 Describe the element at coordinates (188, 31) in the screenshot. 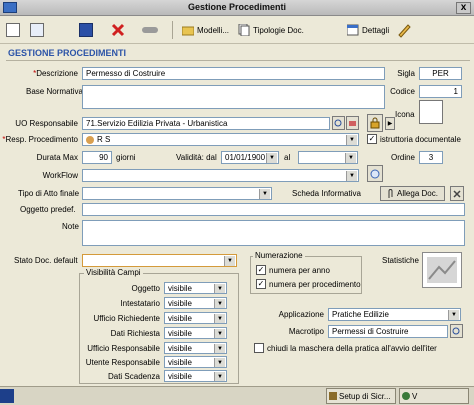

I see `folder-icon` at that location.